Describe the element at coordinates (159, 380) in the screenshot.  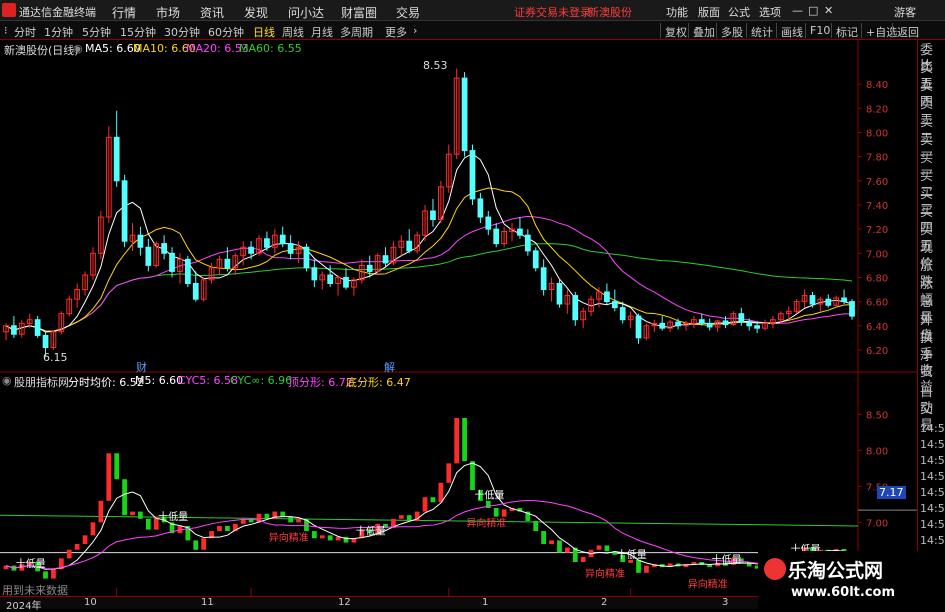
I see `m5-legend: M5: 6.60` at that location.